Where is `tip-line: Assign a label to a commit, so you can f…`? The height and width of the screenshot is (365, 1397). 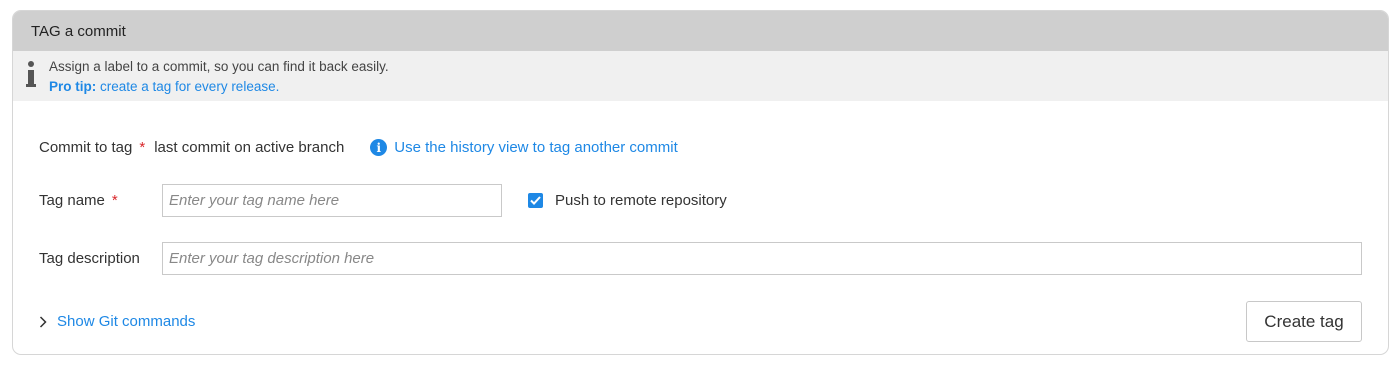
tip-line: Assign a label to a commit, so you can f… is located at coordinates (219, 66).